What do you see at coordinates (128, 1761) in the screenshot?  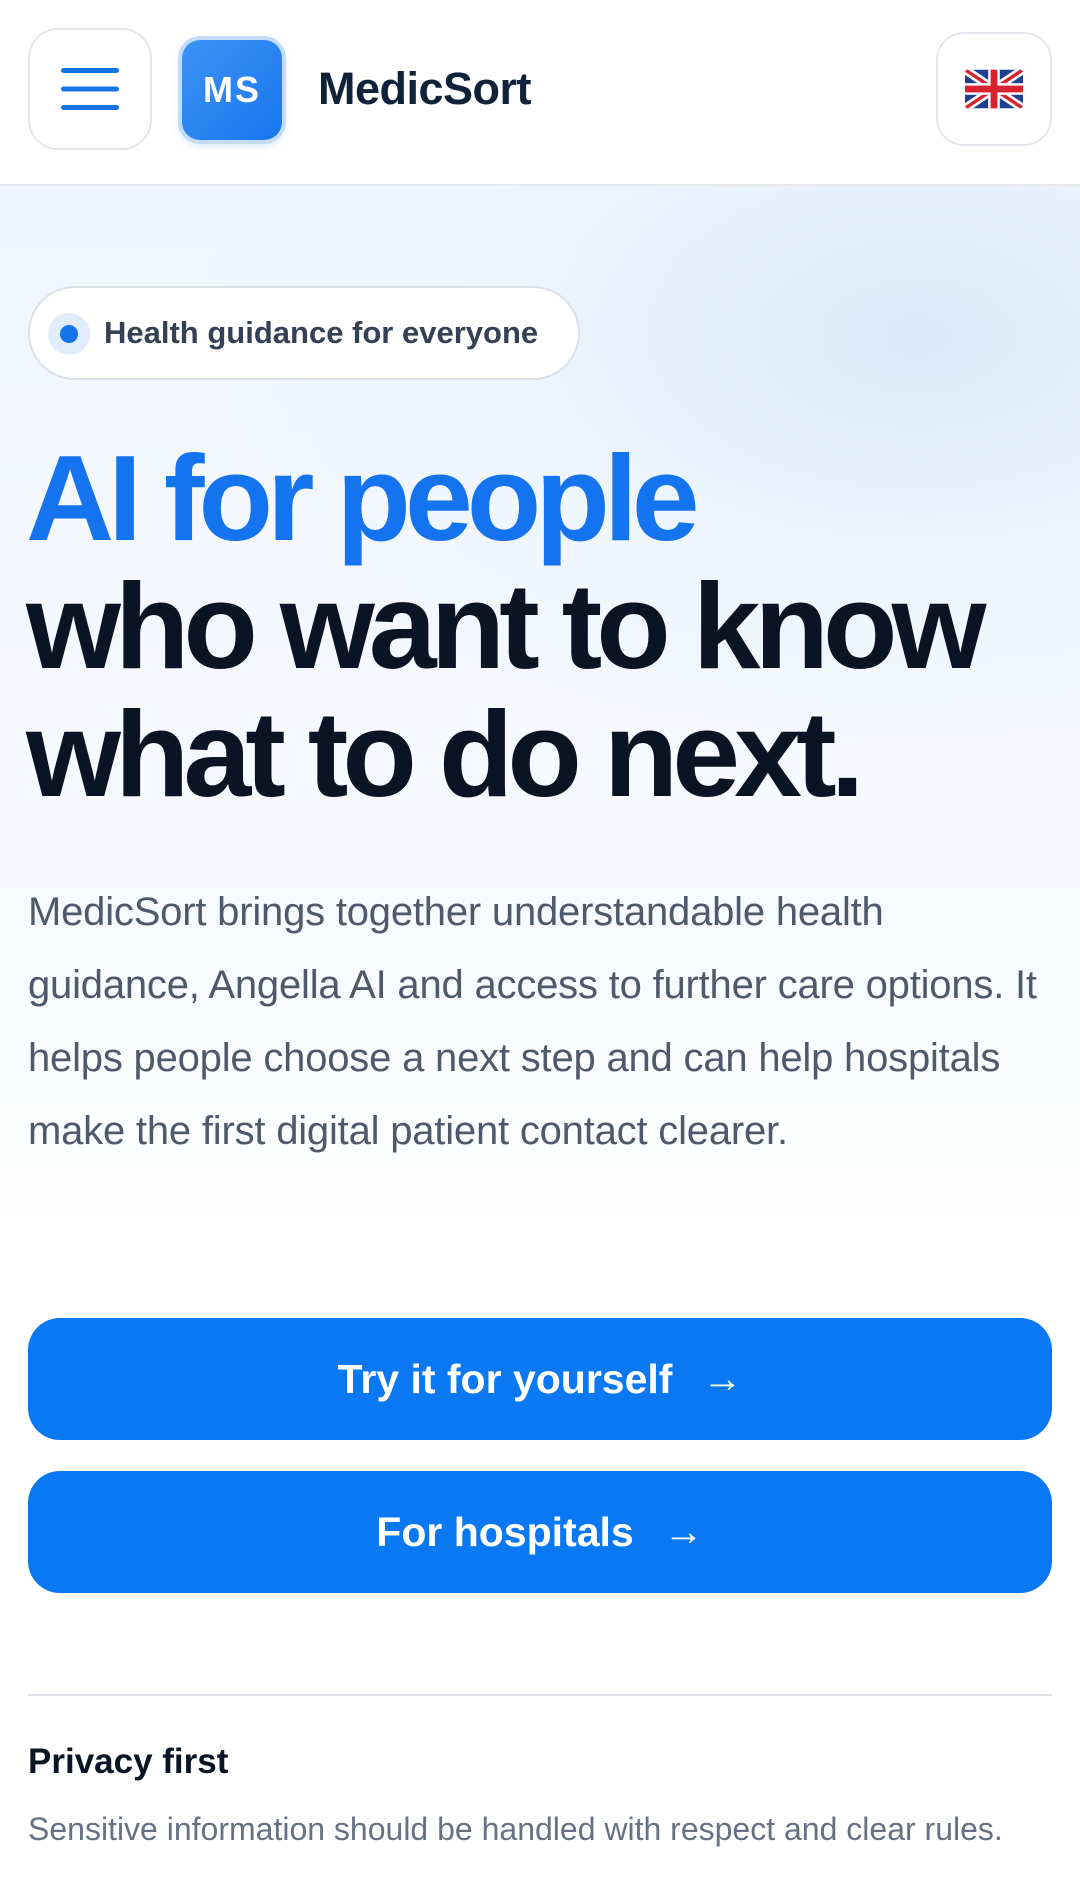 I see `feature-title: Privacy first` at bounding box center [128, 1761].